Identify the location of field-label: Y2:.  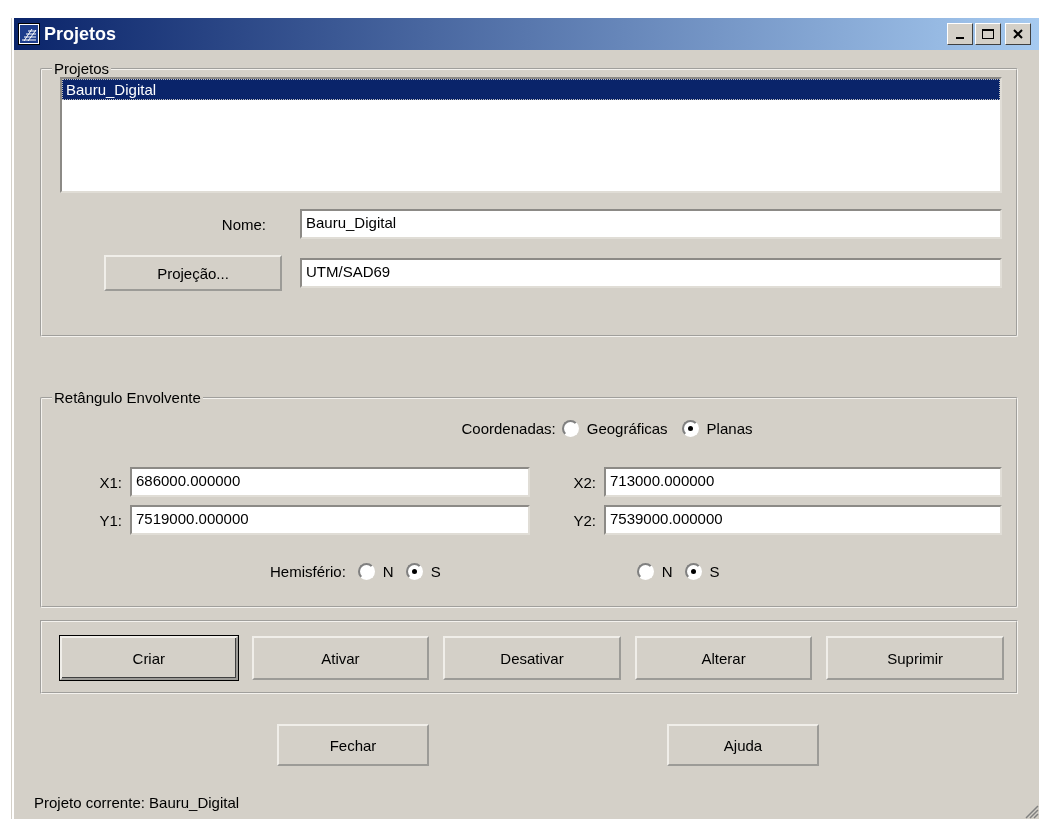
(584, 520).